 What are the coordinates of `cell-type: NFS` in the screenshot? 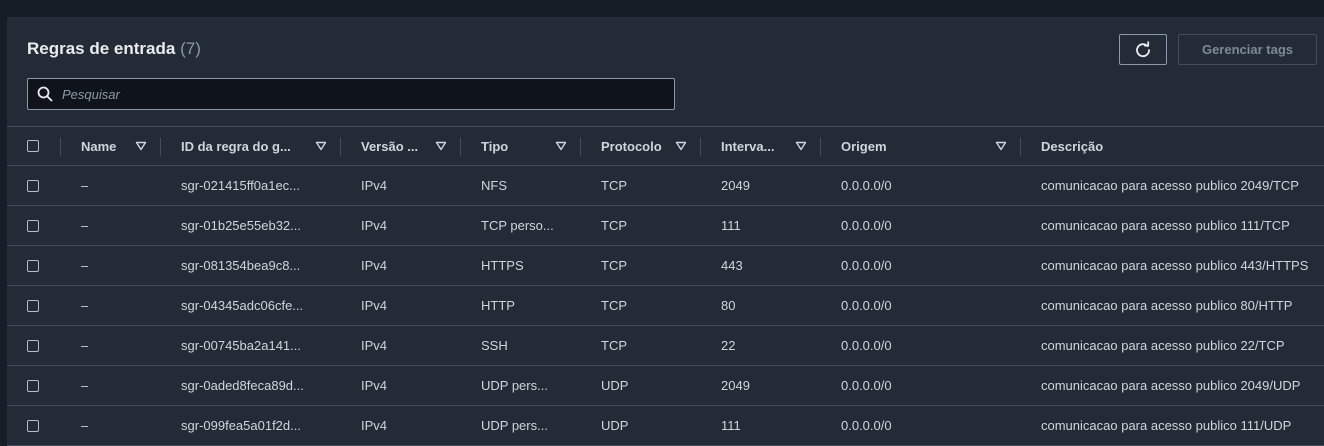 It's located at (494, 185).